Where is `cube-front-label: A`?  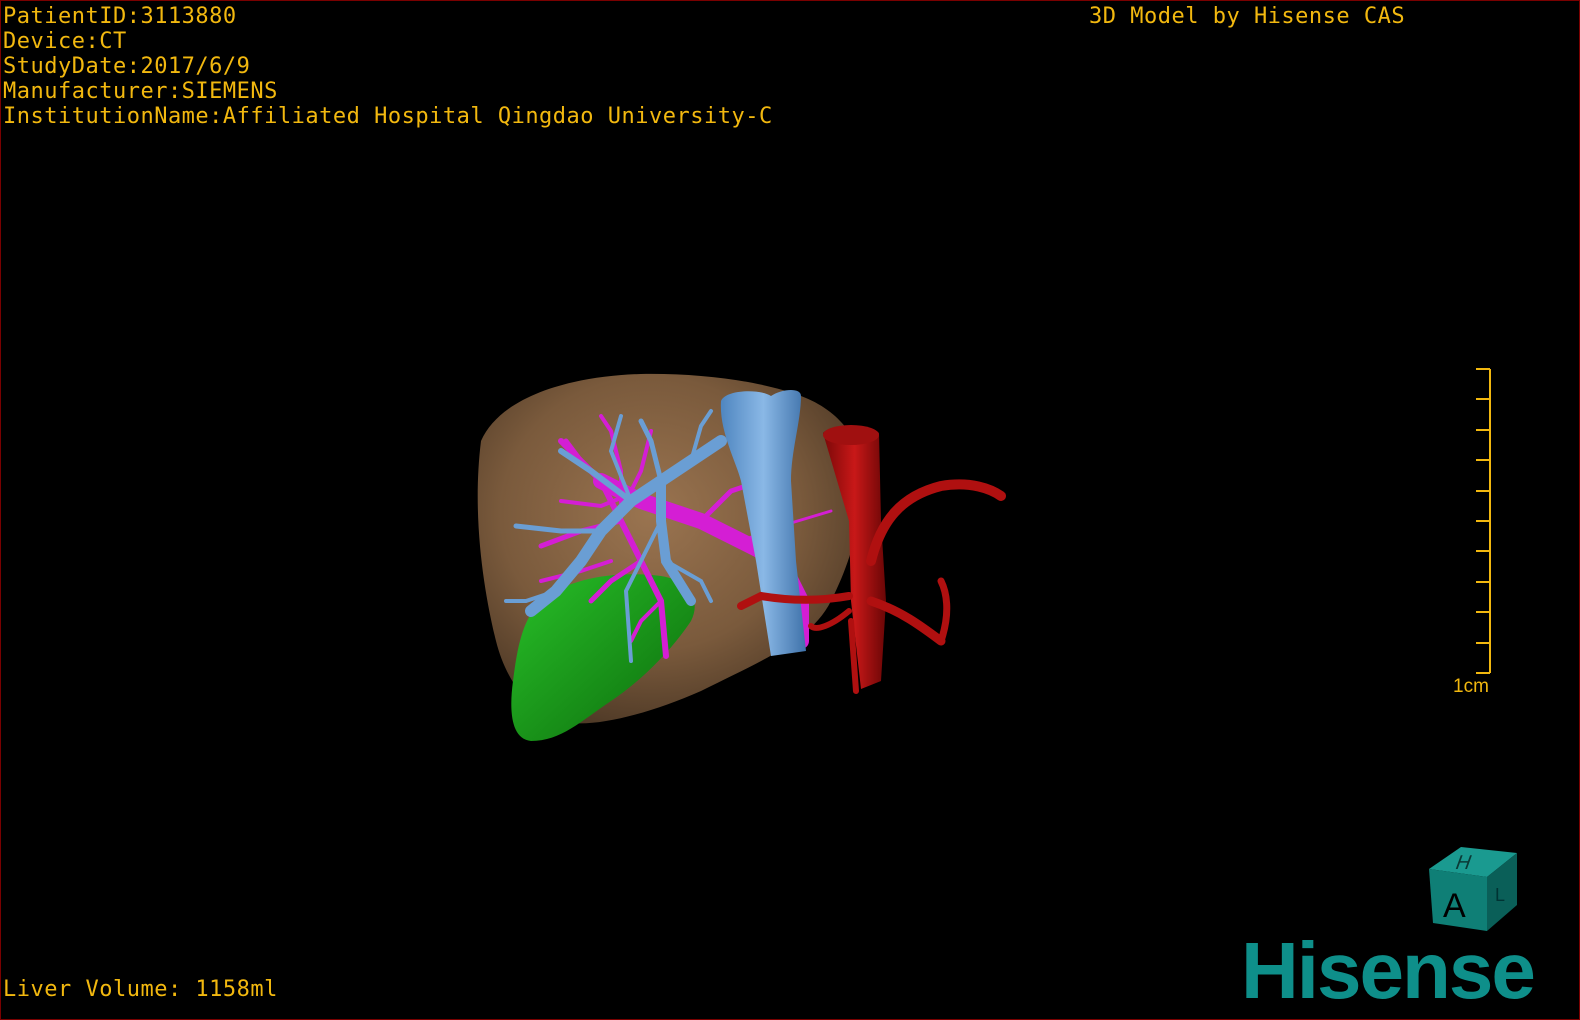
cube-front-label: A is located at coordinates (1454, 906).